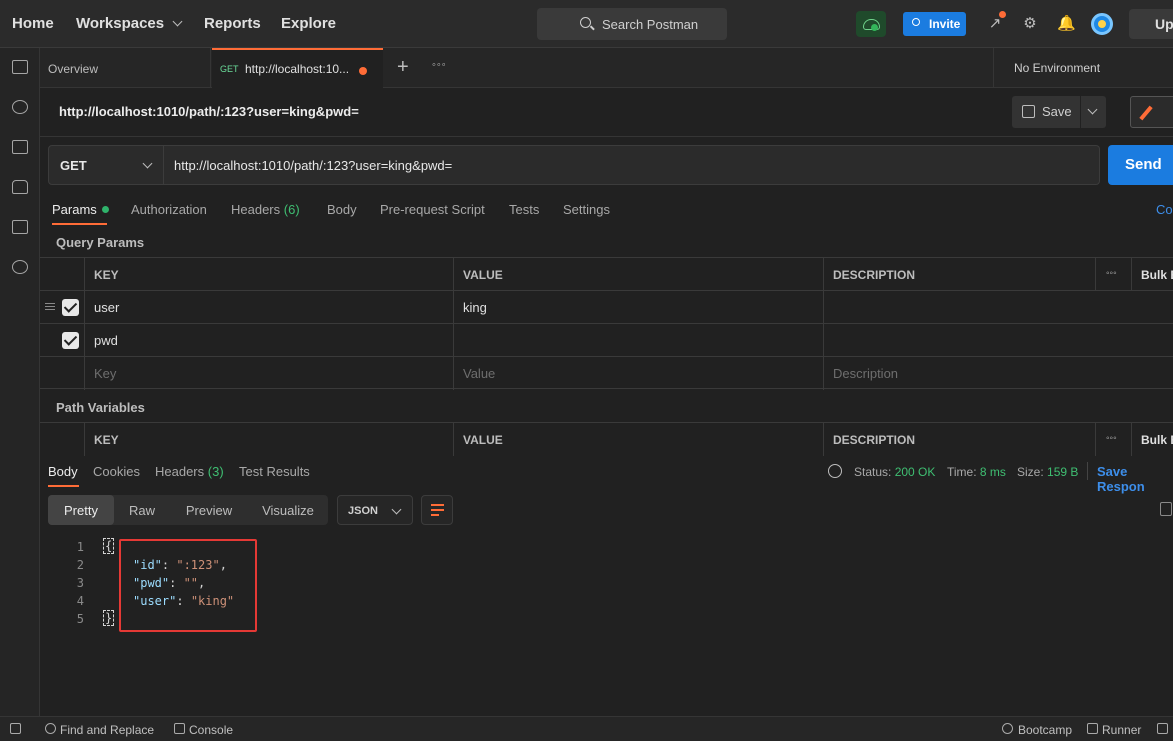 This screenshot has width=1173, height=741. What do you see at coordinates (403, 67) in the screenshot?
I see `new-tab-icon: +` at bounding box center [403, 67].